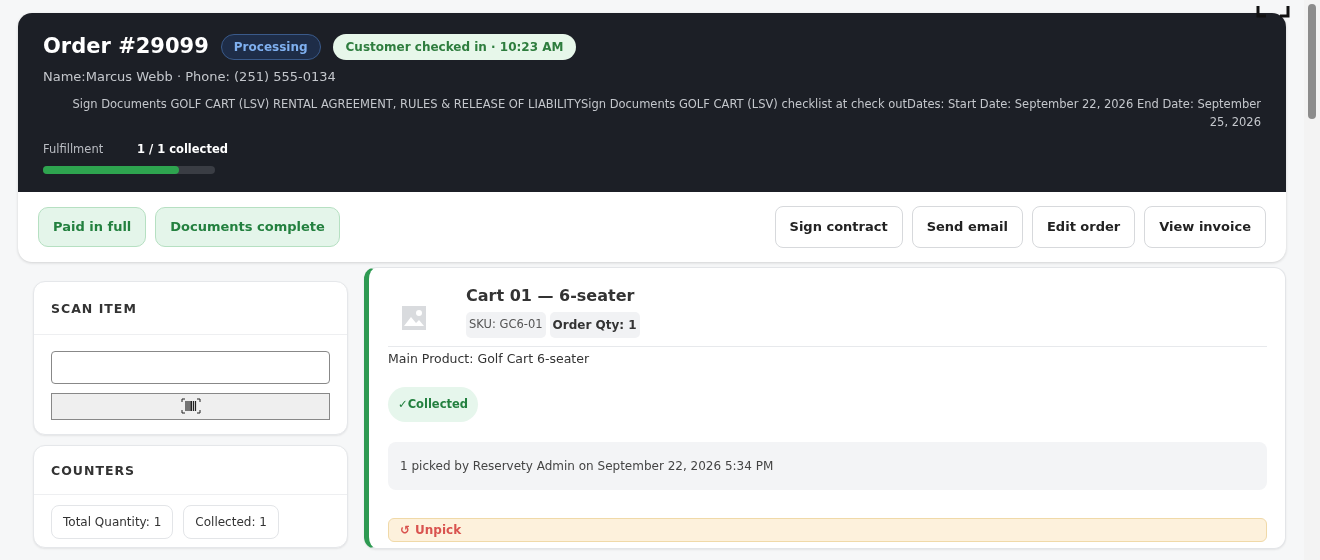 The image size is (1320, 560). I want to click on image-placeholder-icon, so click(414, 317).